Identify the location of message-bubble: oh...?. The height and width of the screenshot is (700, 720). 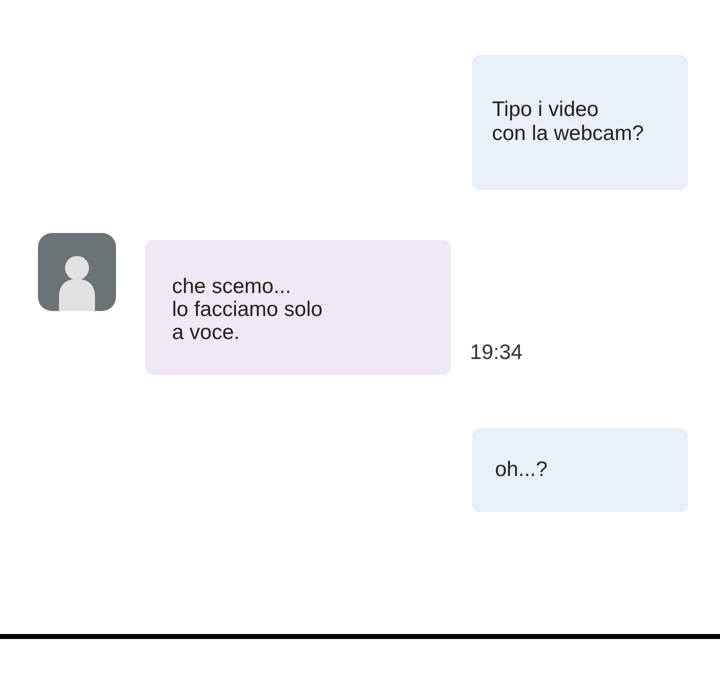
(580, 470).